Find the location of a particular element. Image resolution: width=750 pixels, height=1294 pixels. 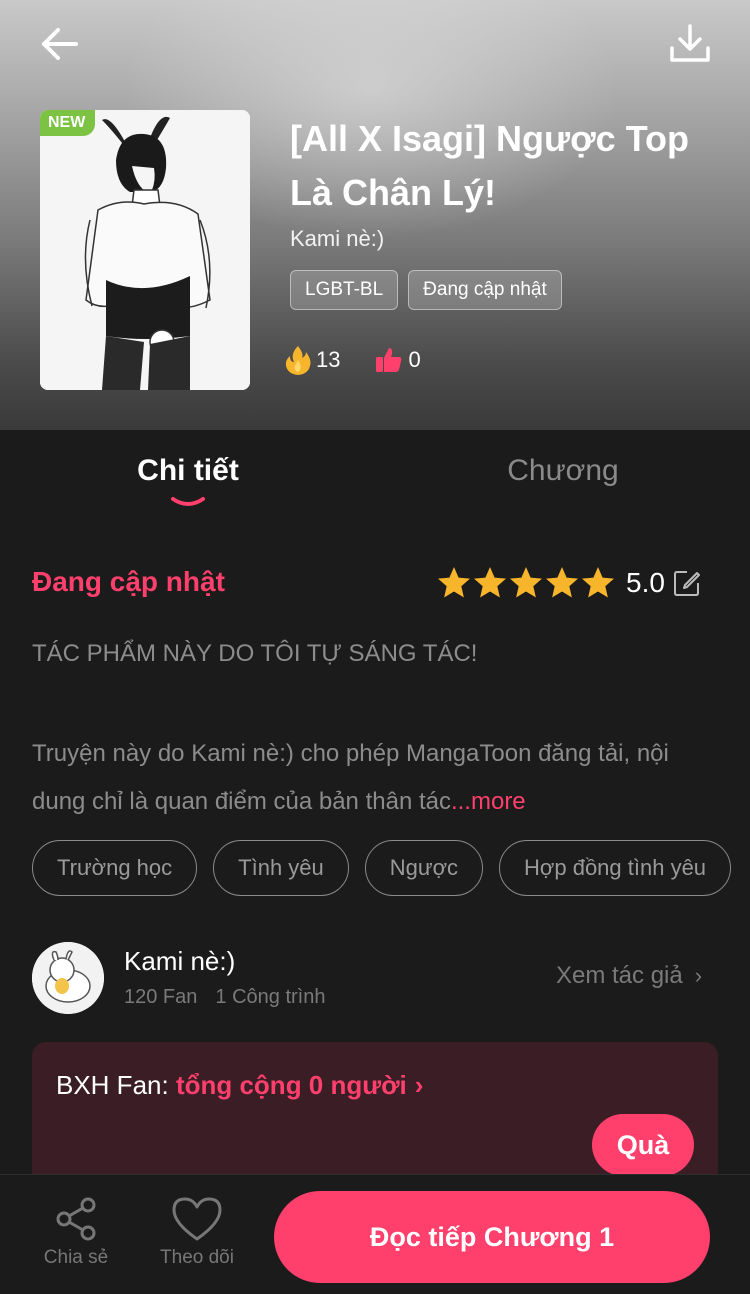

back-button is located at coordinates (60, 44).